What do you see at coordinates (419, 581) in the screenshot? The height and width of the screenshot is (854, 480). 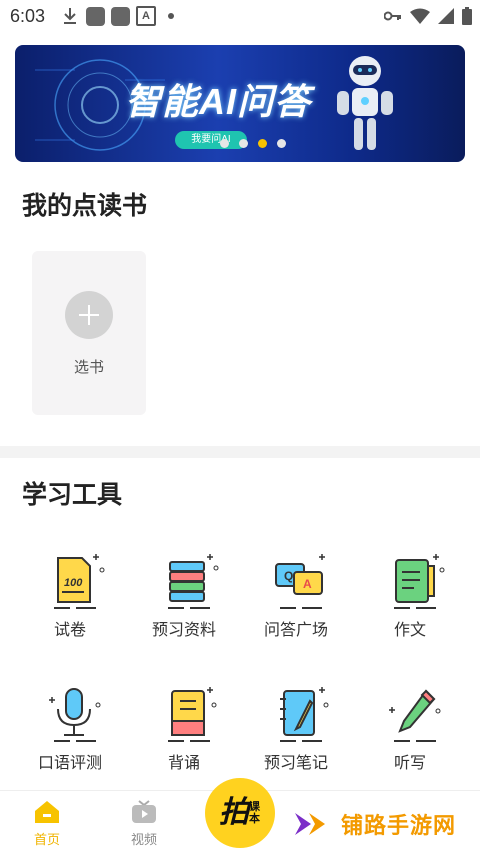 I see `essay-icon` at bounding box center [419, 581].